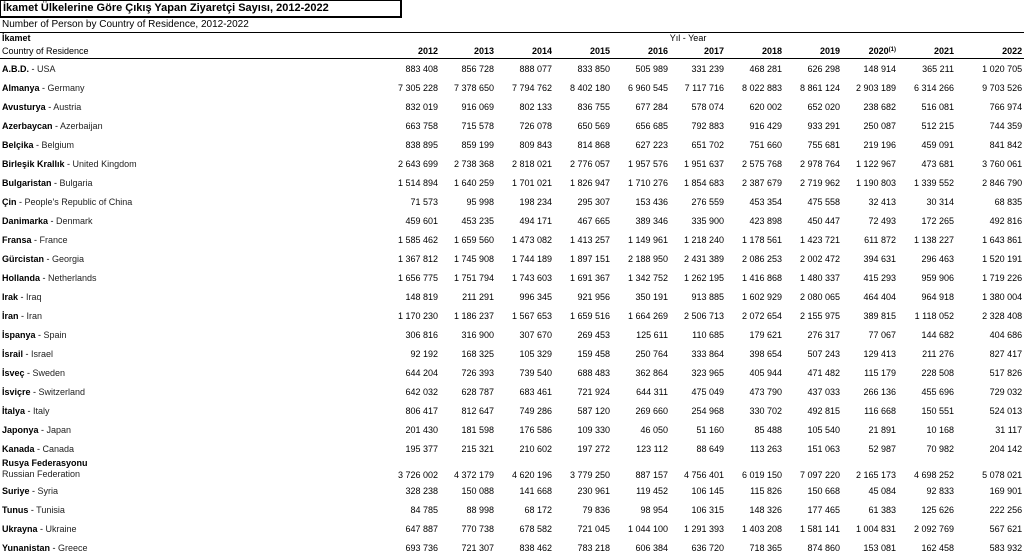  What do you see at coordinates (20, 528) in the screenshot?
I see `country-name-tr: Ukrayna` at bounding box center [20, 528].